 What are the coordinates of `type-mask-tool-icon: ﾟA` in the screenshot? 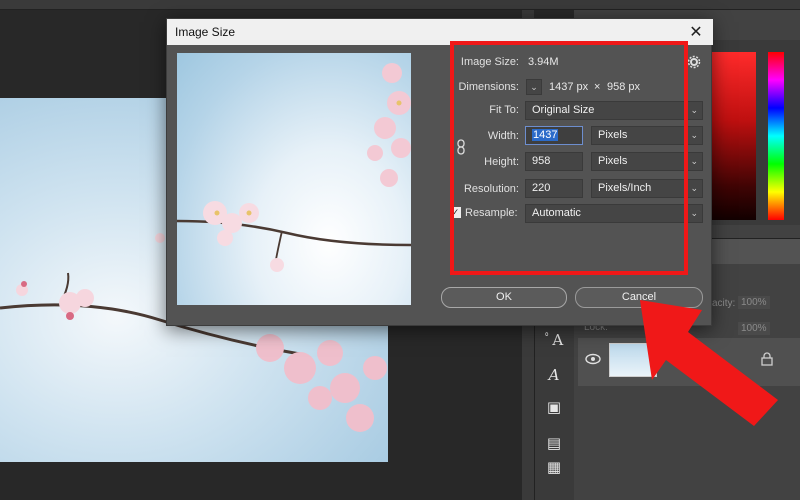 It's located at (554, 339).